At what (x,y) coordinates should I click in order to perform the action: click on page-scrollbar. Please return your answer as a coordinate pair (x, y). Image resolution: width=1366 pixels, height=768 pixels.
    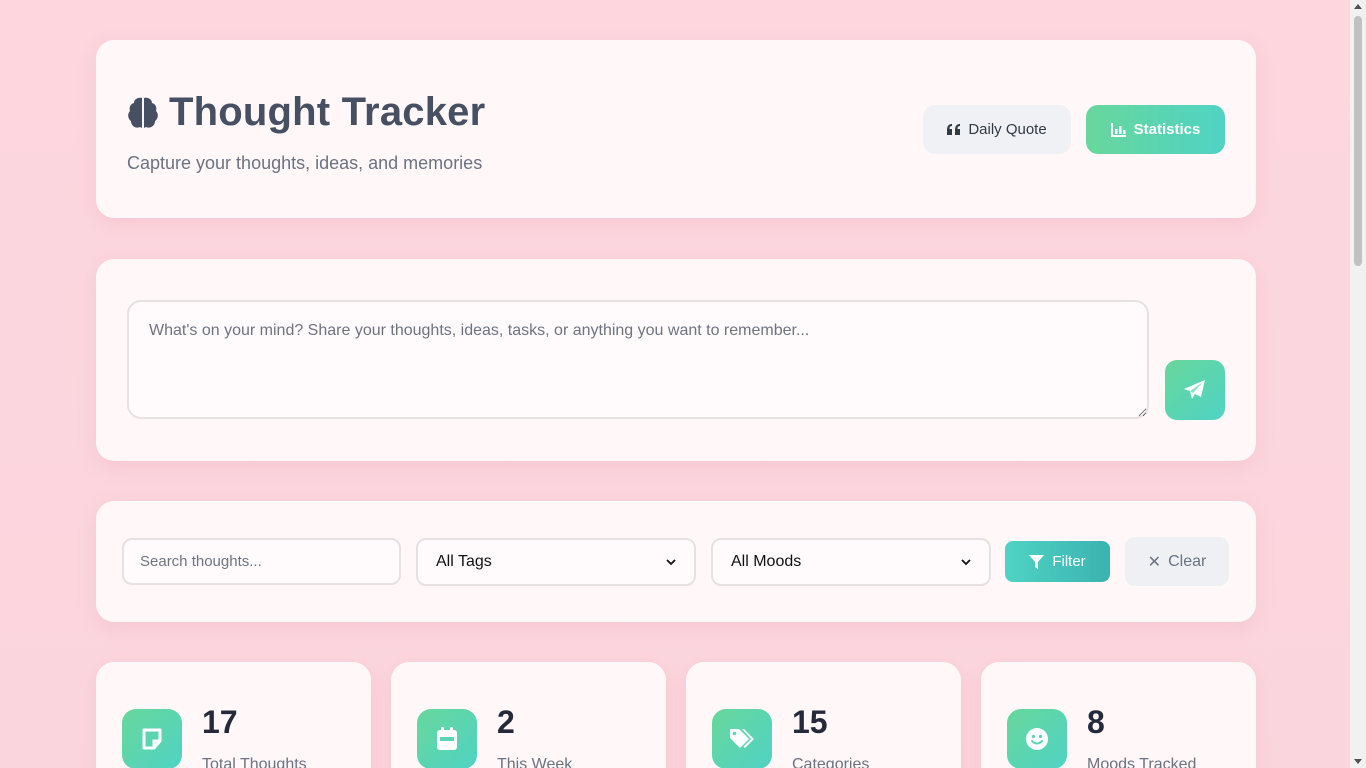
    Looking at the image, I should click on (1358, 384).